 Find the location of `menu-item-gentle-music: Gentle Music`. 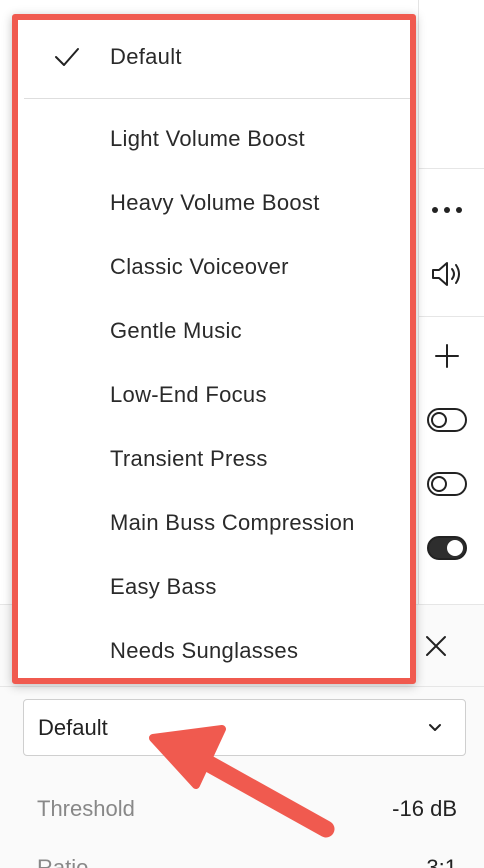

menu-item-gentle-music: Gentle Music is located at coordinates (214, 331).